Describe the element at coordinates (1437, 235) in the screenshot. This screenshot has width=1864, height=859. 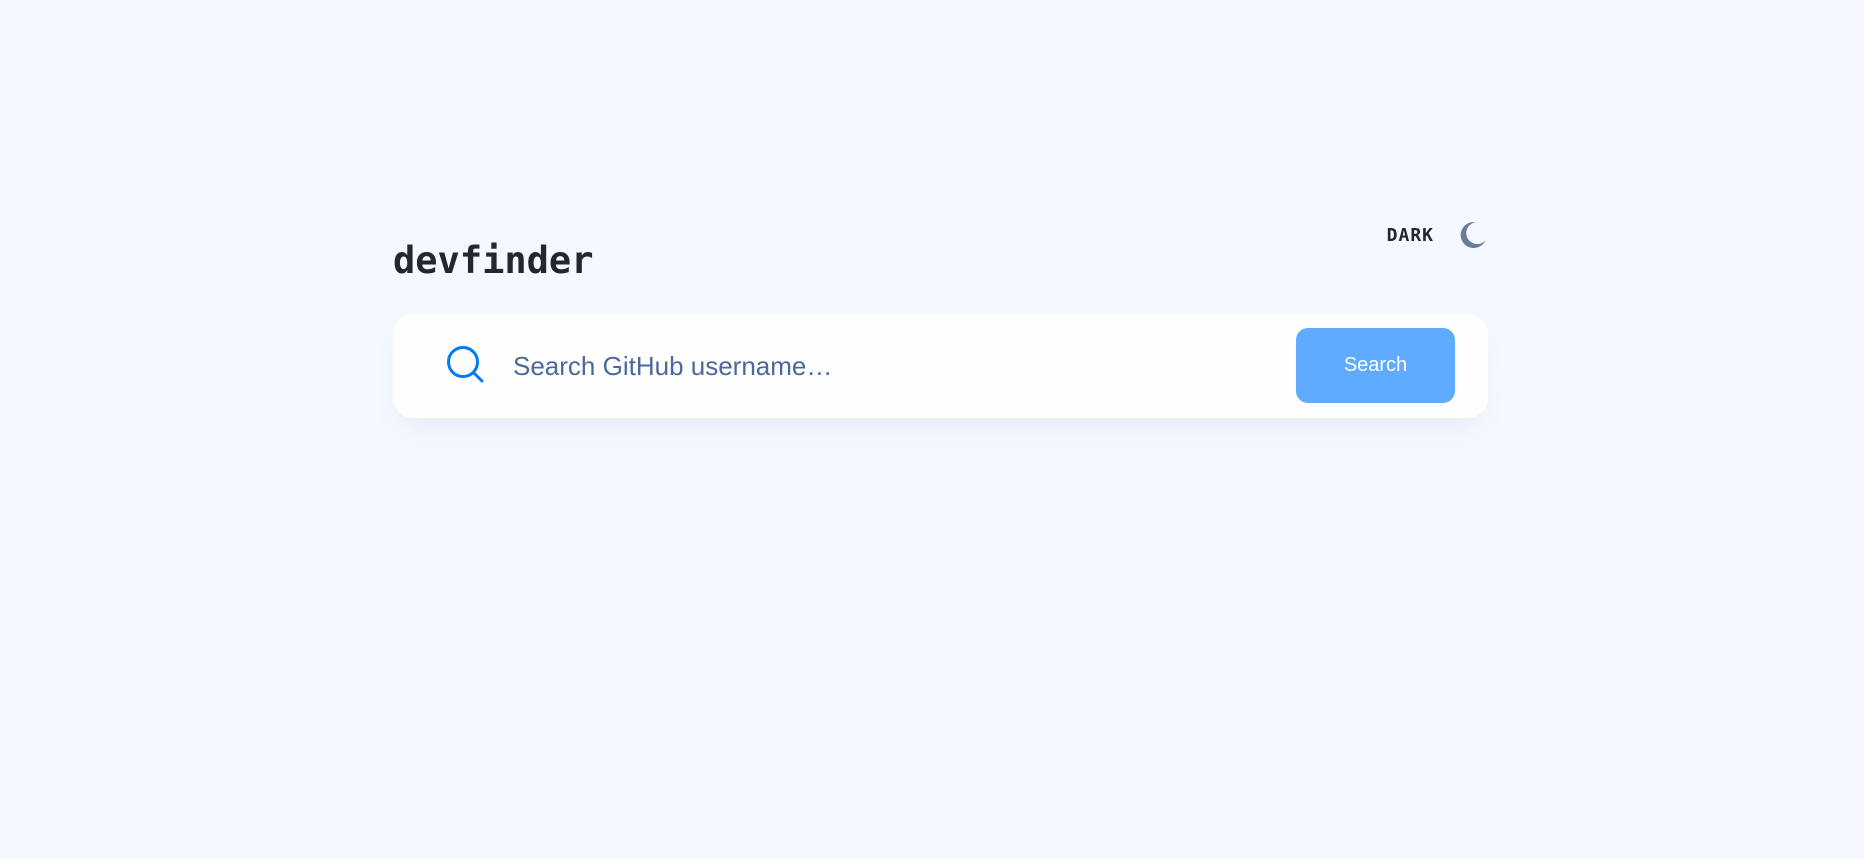
I see `theme-toggle-button: DARK` at that location.